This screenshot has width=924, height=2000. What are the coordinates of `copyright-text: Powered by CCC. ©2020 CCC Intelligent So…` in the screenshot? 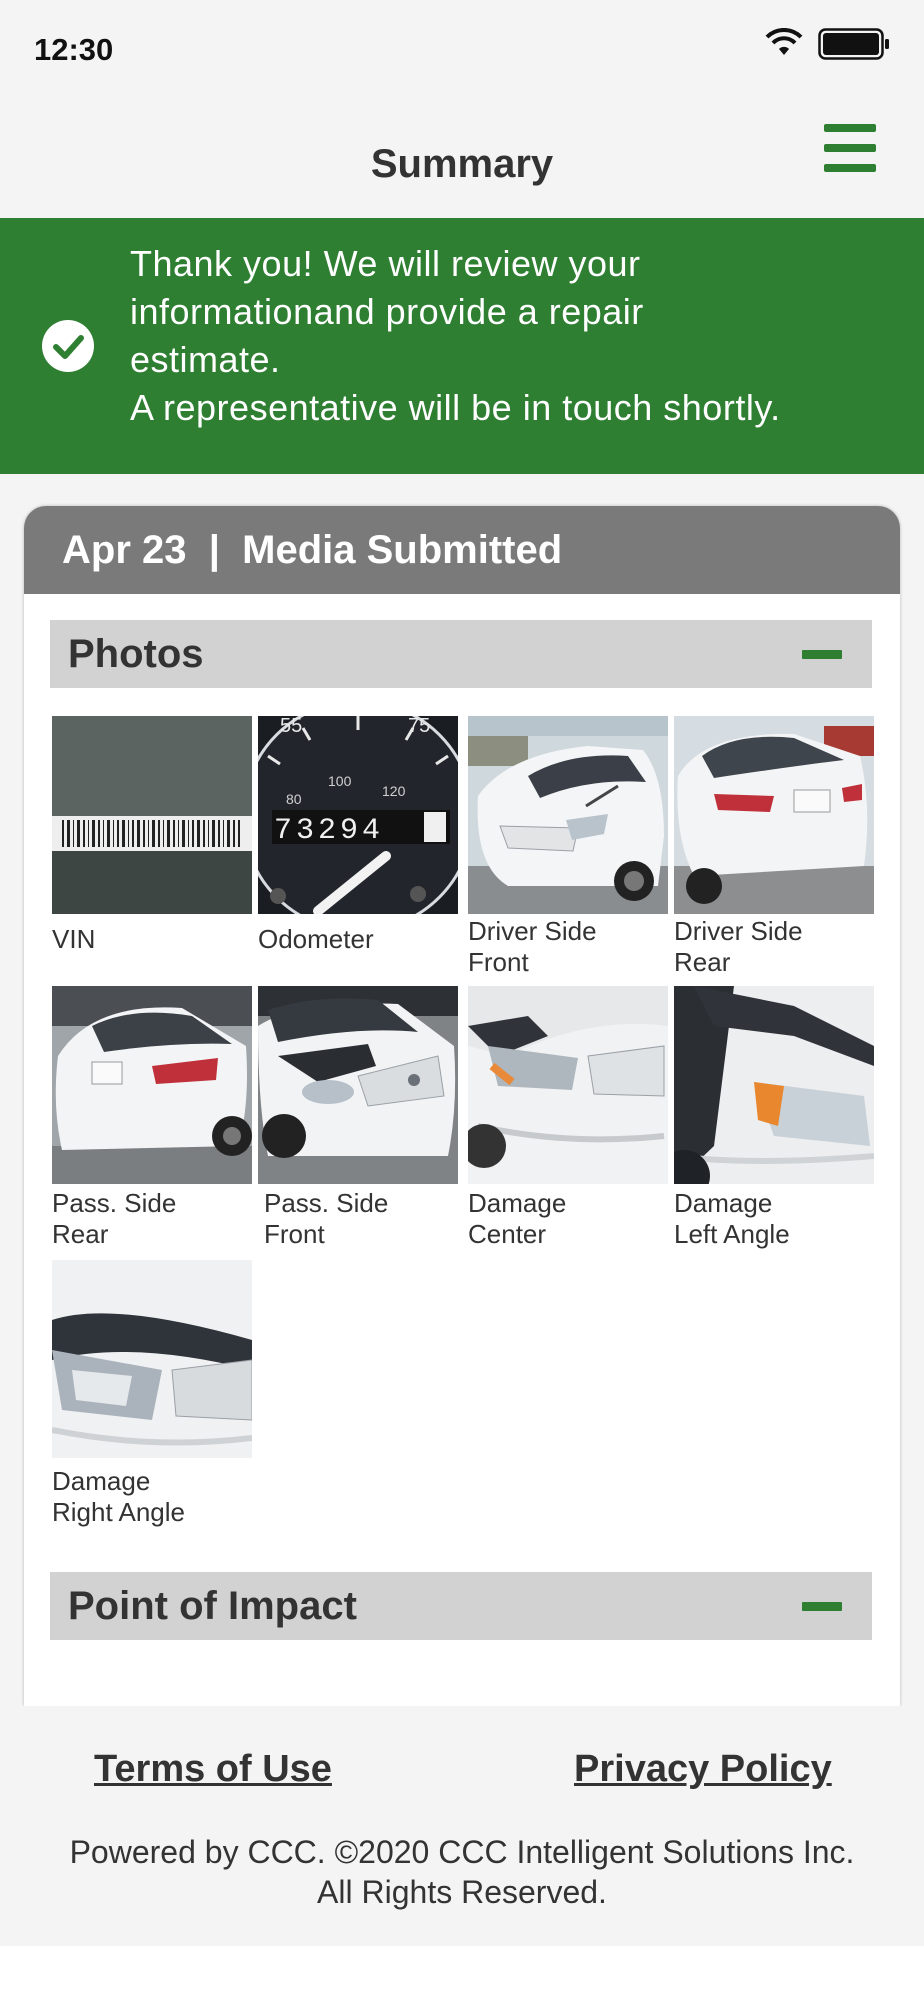 It's located at (462, 1872).